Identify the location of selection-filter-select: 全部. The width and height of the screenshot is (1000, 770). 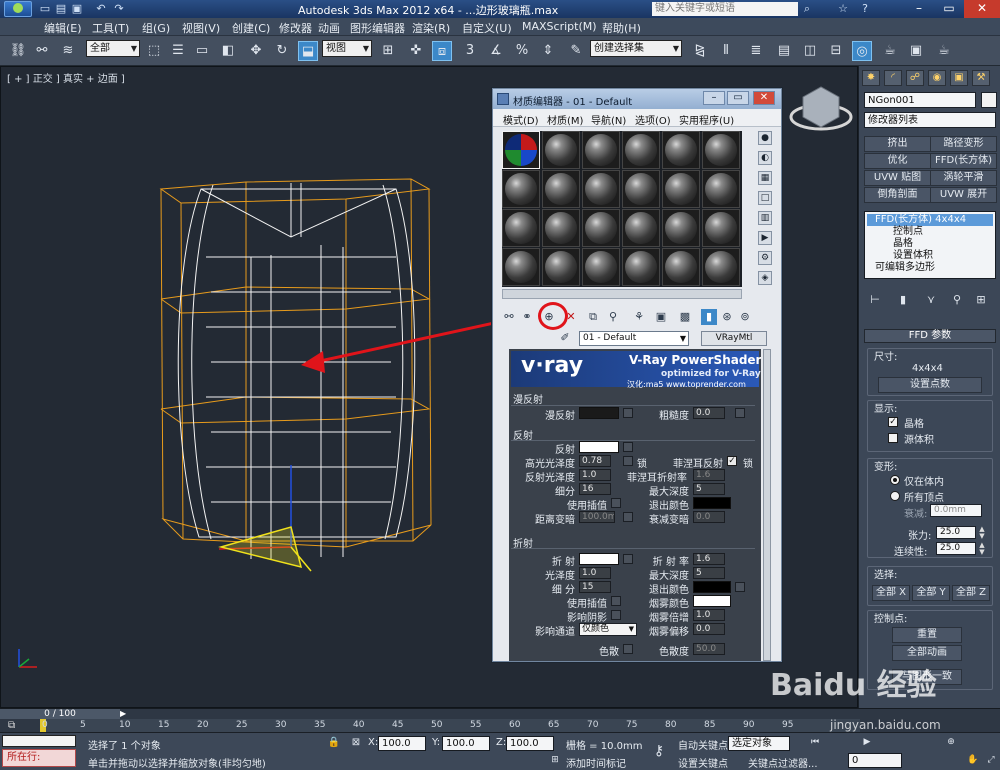
(113, 48).